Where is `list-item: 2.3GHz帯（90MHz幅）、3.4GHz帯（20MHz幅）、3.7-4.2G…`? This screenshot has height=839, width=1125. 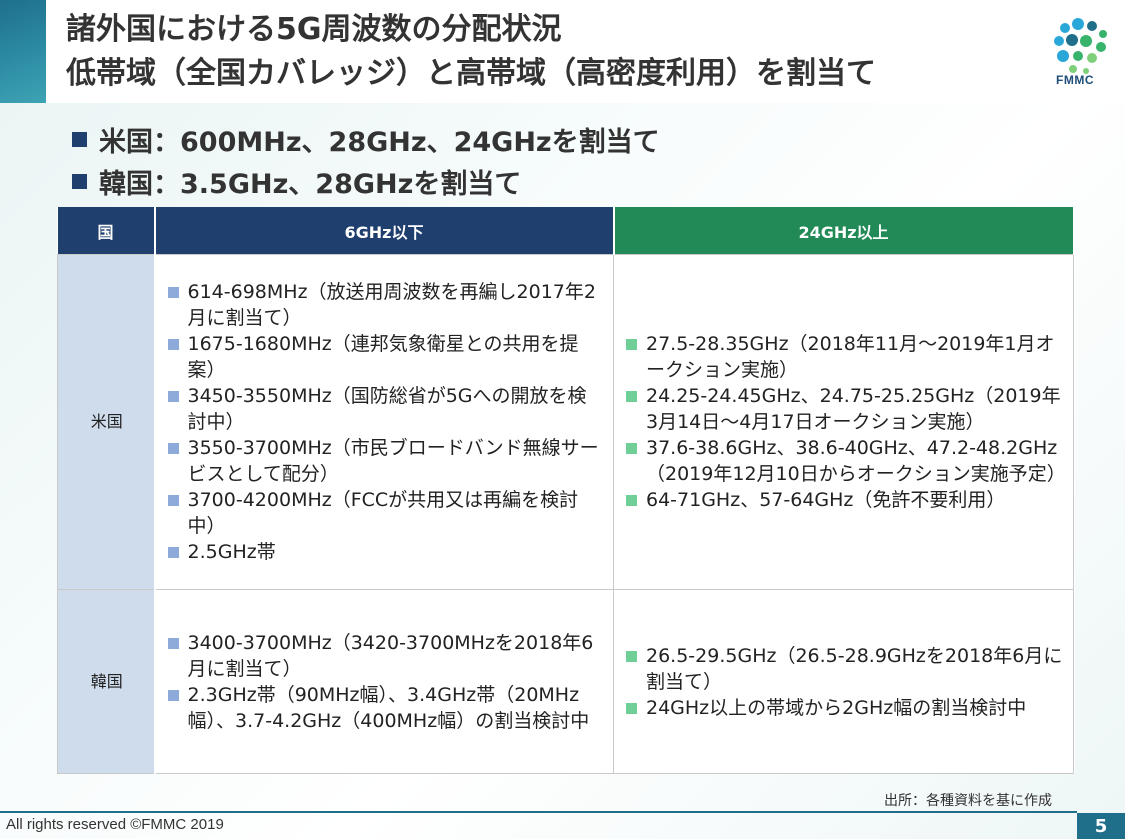
list-item: 2.3GHz帯（90MHz幅）、3.4GHz帯（20MHz幅）、3.7-4.2G… is located at coordinates (385, 708).